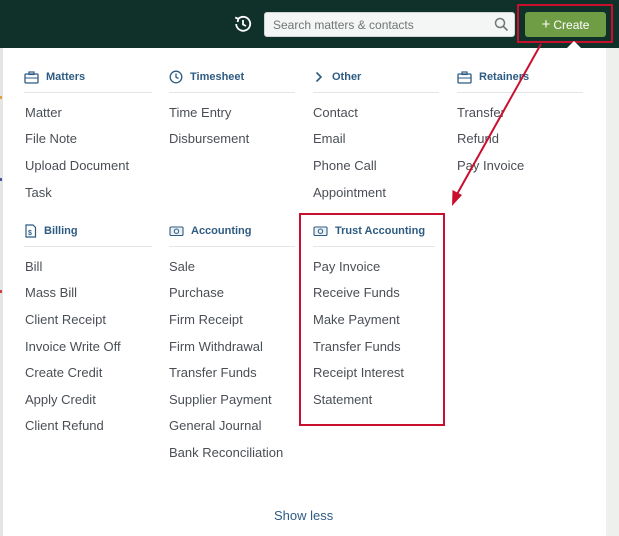  Describe the element at coordinates (176, 231) in the screenshot. I see `banknote-icon` at that location.